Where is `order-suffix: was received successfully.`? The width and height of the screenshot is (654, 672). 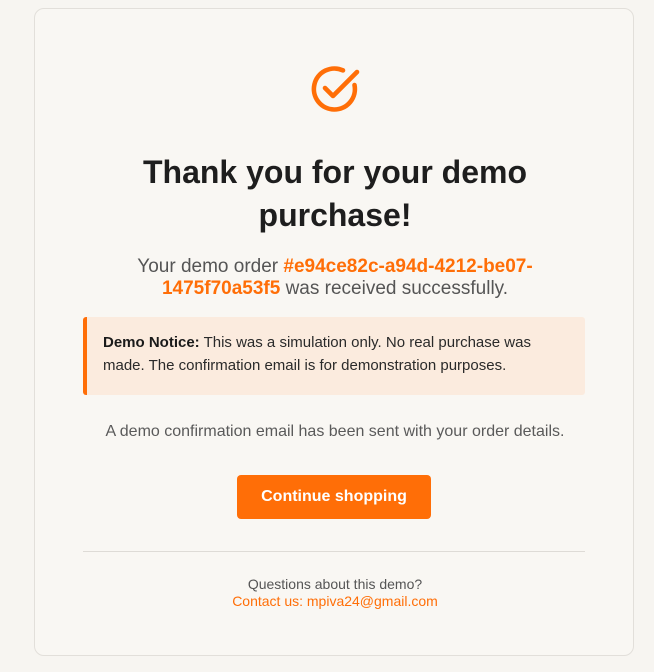 order-suffix: was received successfully. is located at coordinates (394, 288).